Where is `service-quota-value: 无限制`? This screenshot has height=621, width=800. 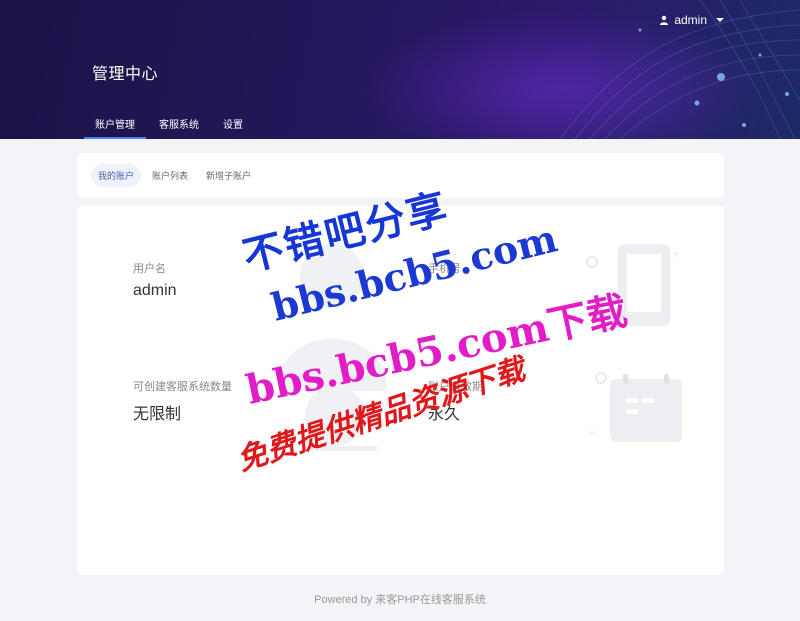
service-quota-value: 无限制 is located at coordinates (157, 414).